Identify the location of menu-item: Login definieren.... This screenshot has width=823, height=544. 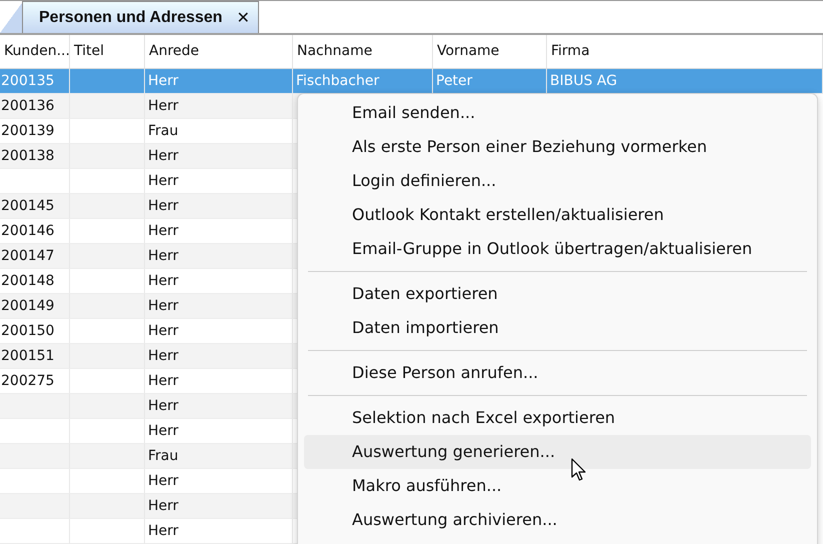
(557, 181).